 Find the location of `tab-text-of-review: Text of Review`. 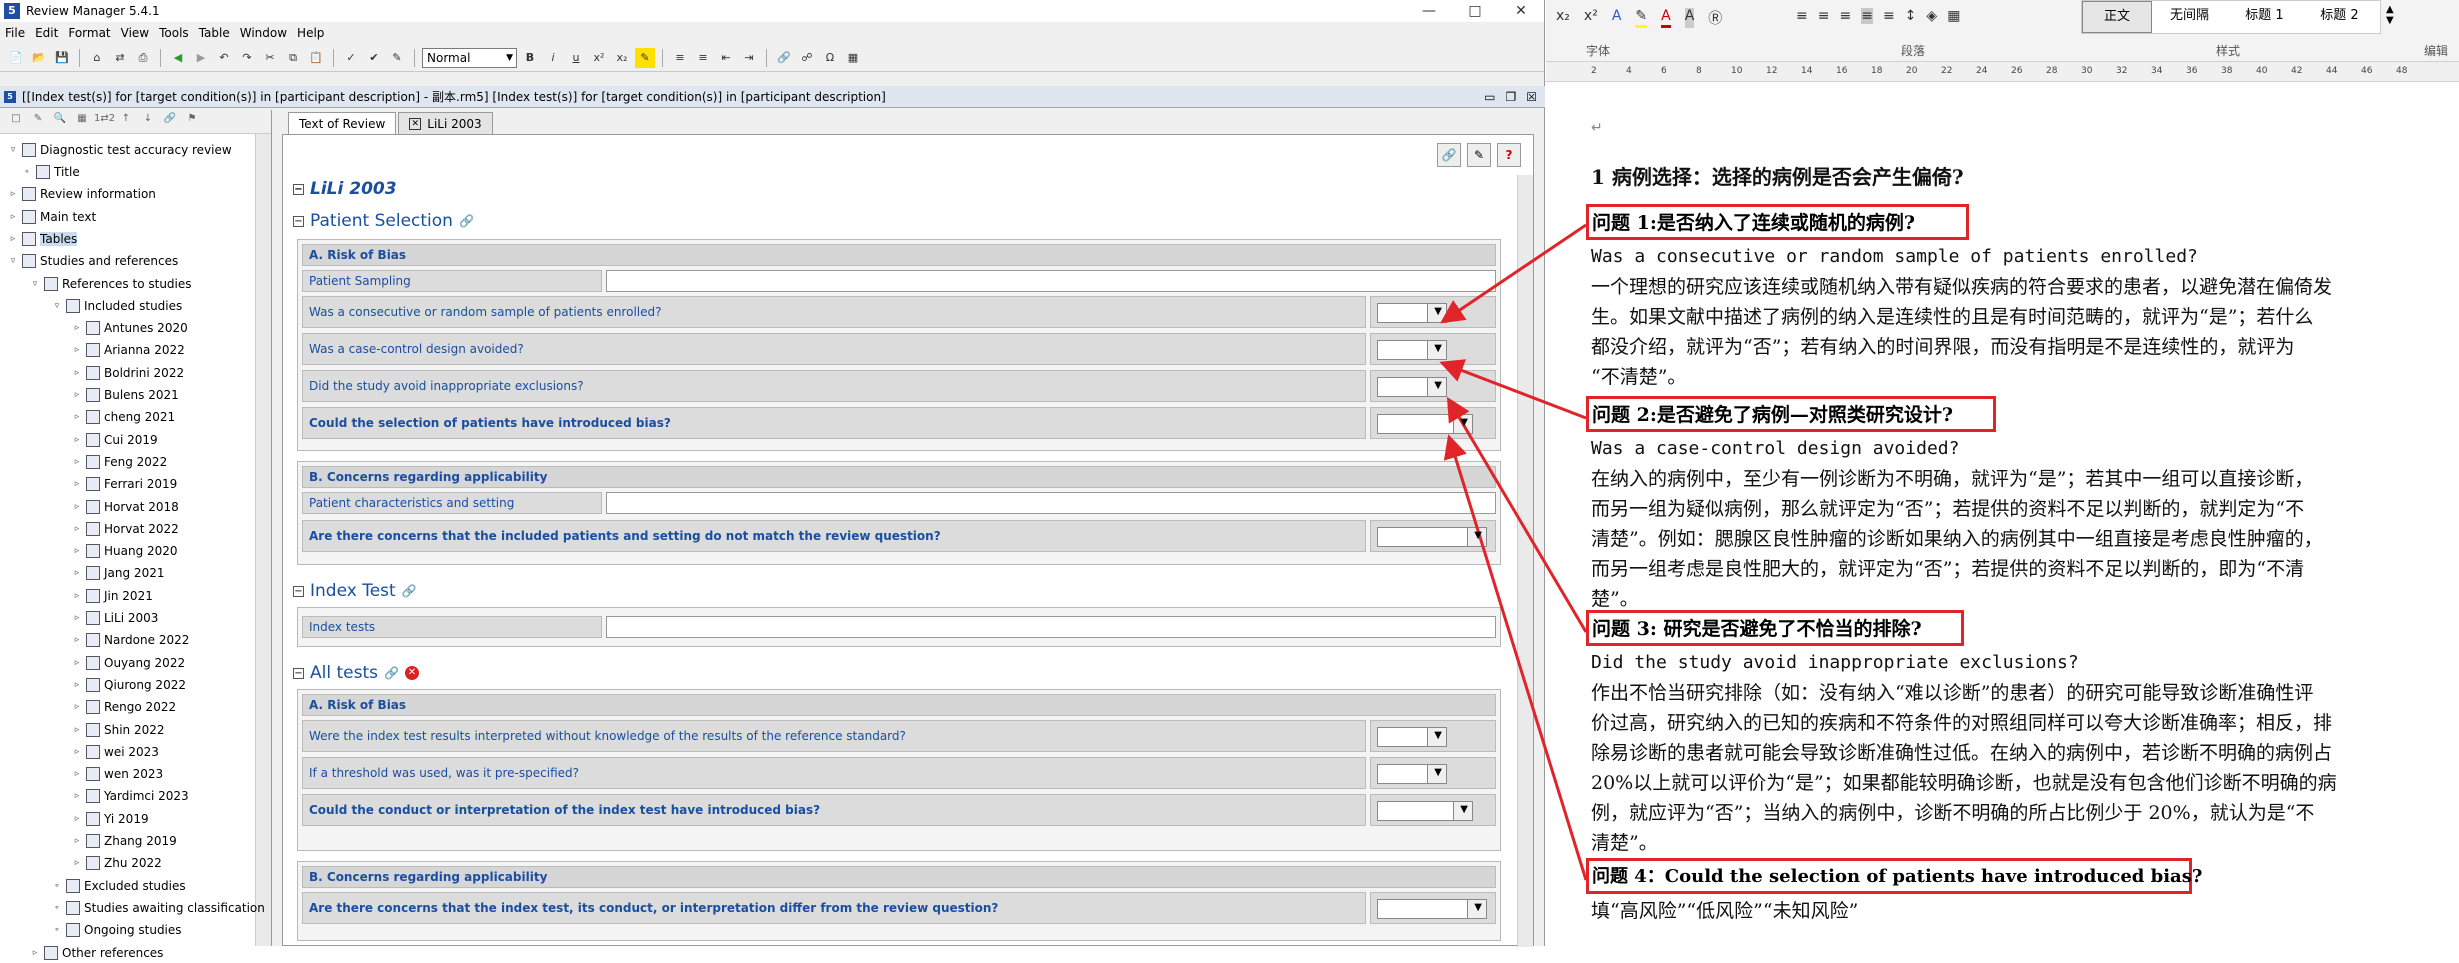

tab-text-of-review: Text of Review is located at coordinates (342, 123).